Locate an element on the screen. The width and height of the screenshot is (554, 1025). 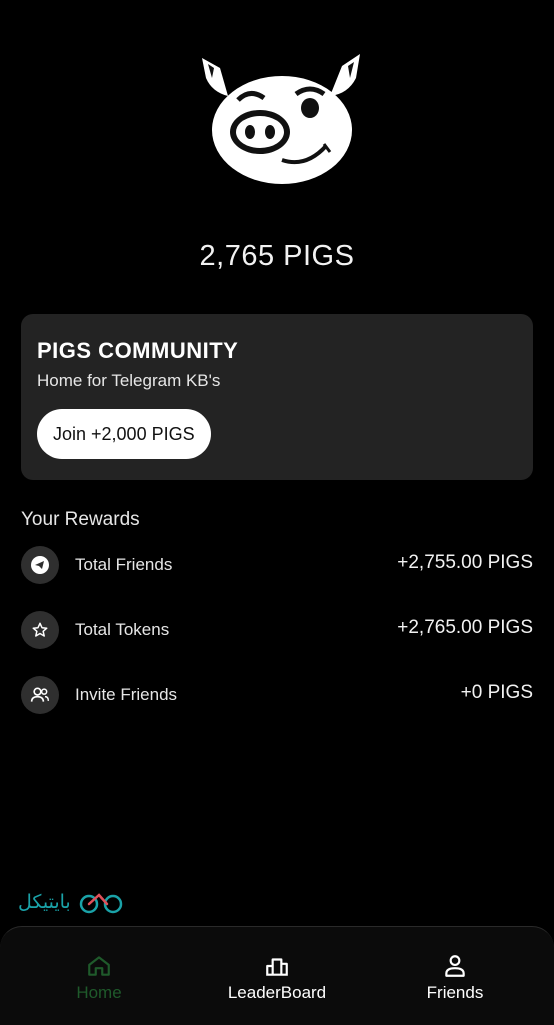
nav-label-home: Home is located at coordinates (99, 992).